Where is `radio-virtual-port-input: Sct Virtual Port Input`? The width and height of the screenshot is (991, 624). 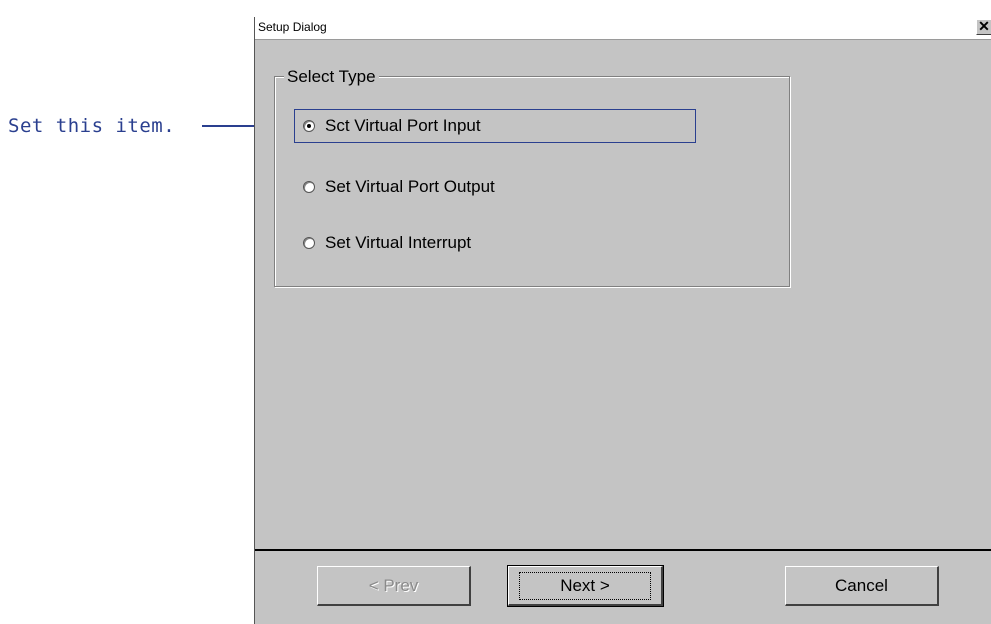
radio-virtual-port-input: Sct Virtual Port Input is located at coordinates (392, 126).